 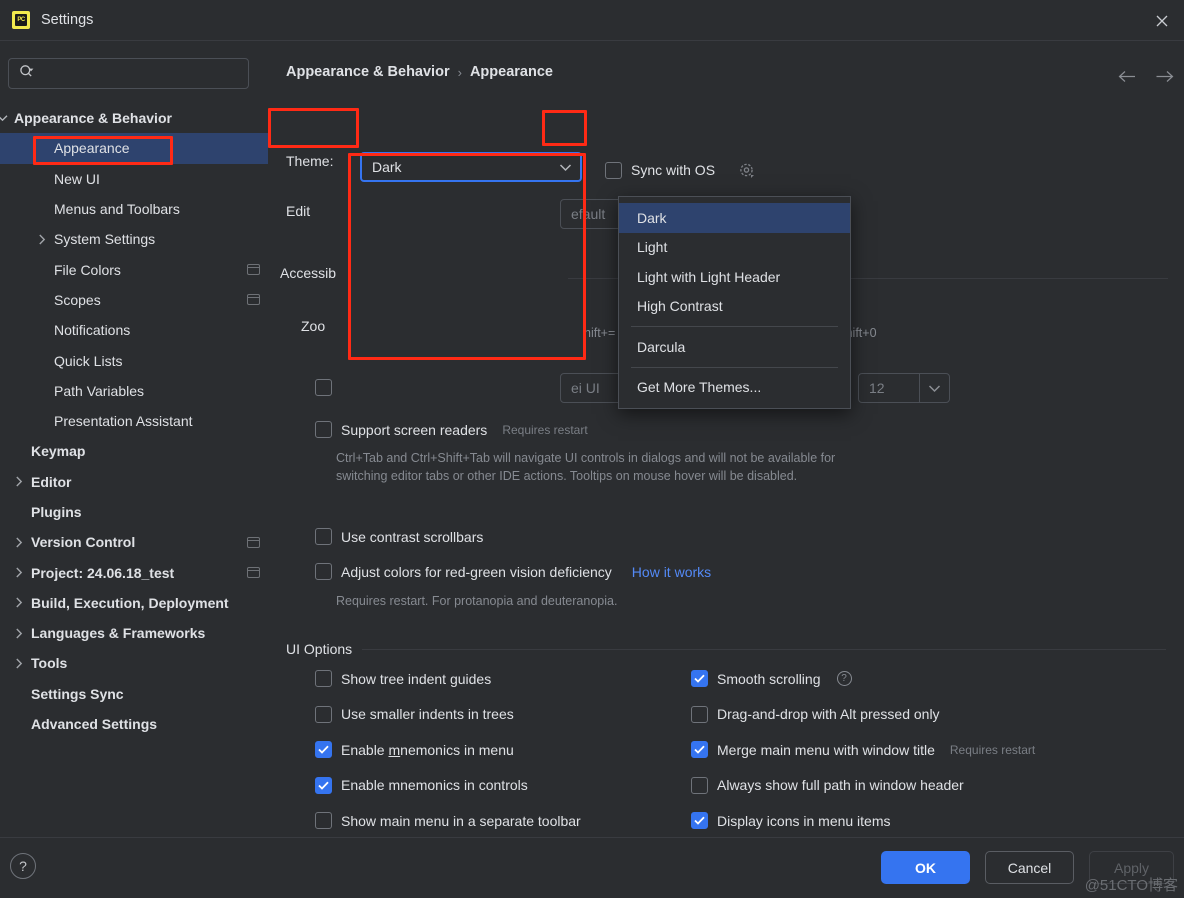 What do you see at coordinates (592, 20) in the screenshot?
I see `title-bar: PC Settings` at bounding box center [592, 20].